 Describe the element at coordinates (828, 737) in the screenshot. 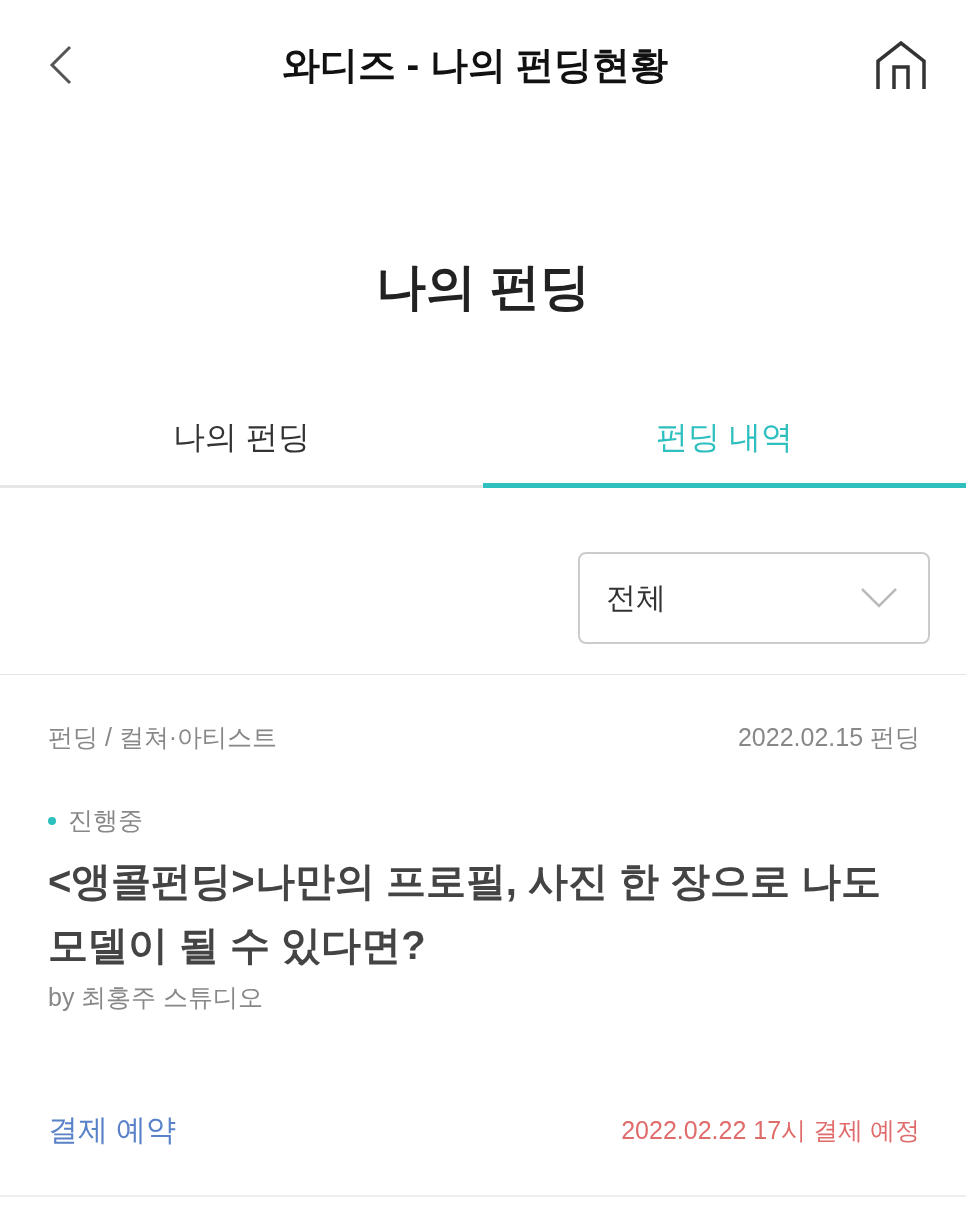

I see `funding-date: 2022.02.15 펀딩` at that location.